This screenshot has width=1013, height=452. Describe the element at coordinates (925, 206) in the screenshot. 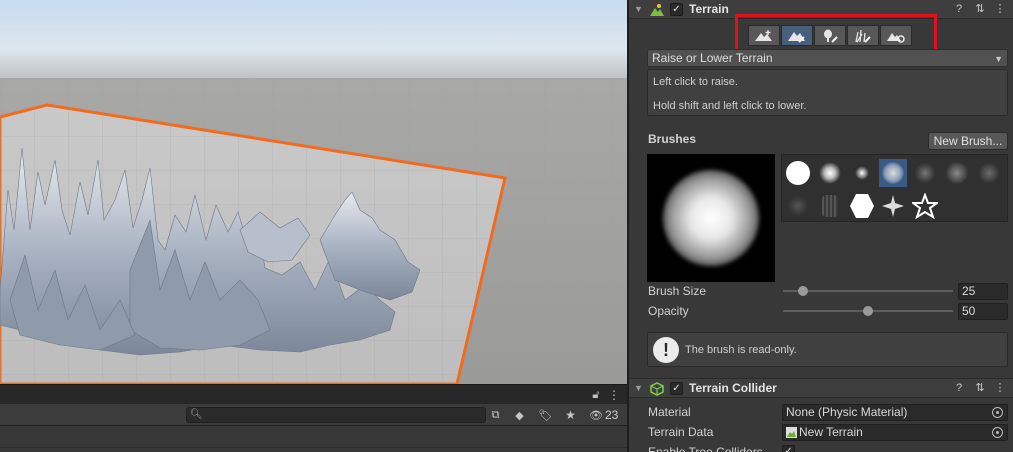

I see `brush-star-outline` at that location.